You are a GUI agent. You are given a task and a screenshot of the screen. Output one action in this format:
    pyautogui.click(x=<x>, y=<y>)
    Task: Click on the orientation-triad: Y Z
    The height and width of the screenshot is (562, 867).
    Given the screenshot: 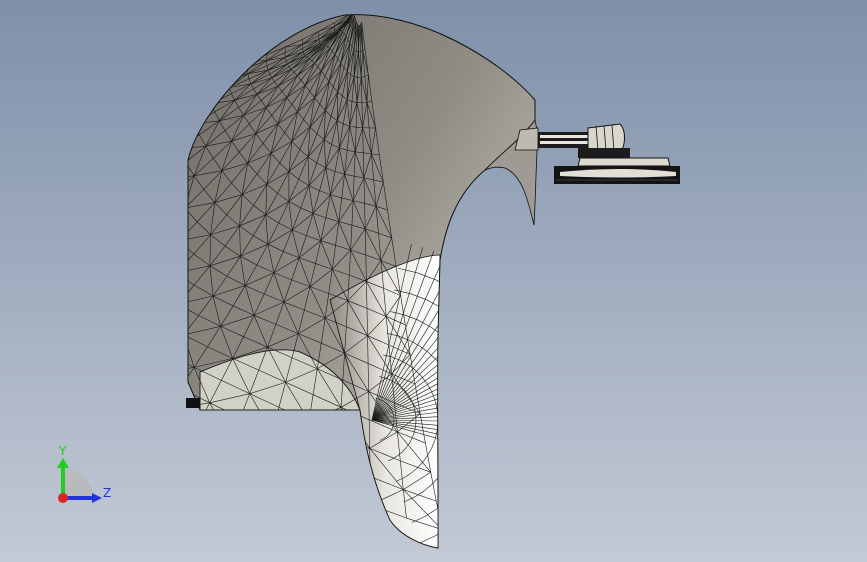 What is the action you would take?
    pyautogui.click(x=85, y=475)
    